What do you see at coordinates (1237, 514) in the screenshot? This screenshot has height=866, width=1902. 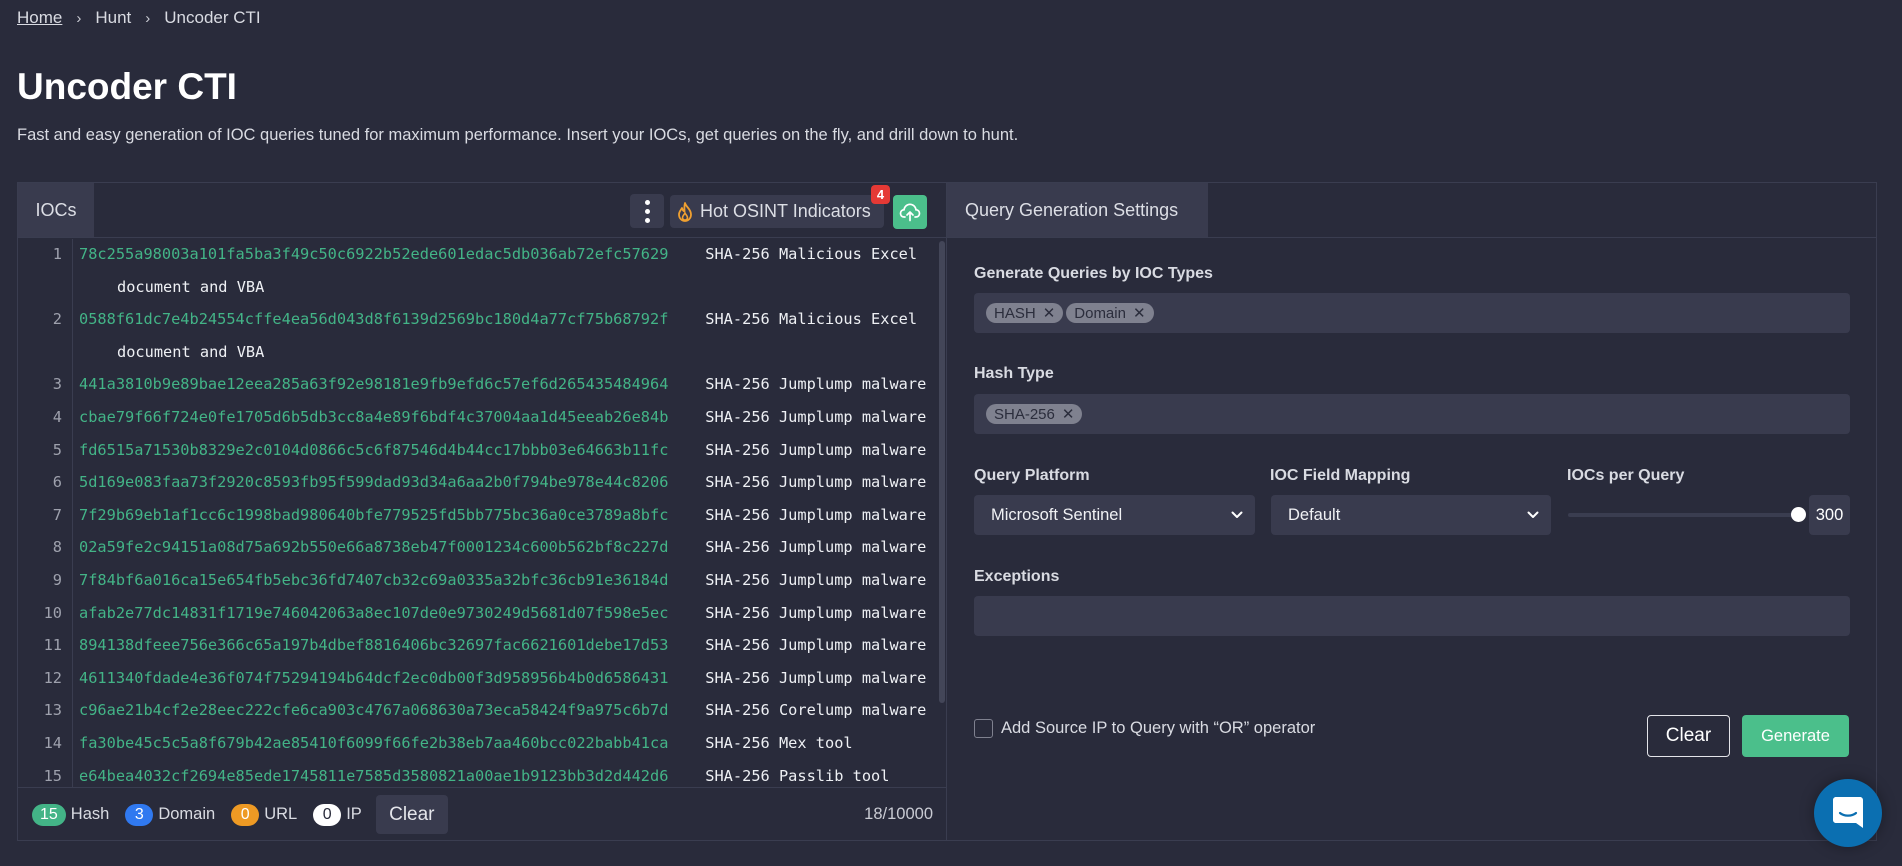 I see `chevron-down-icon` at bounding box center [1237, 514].